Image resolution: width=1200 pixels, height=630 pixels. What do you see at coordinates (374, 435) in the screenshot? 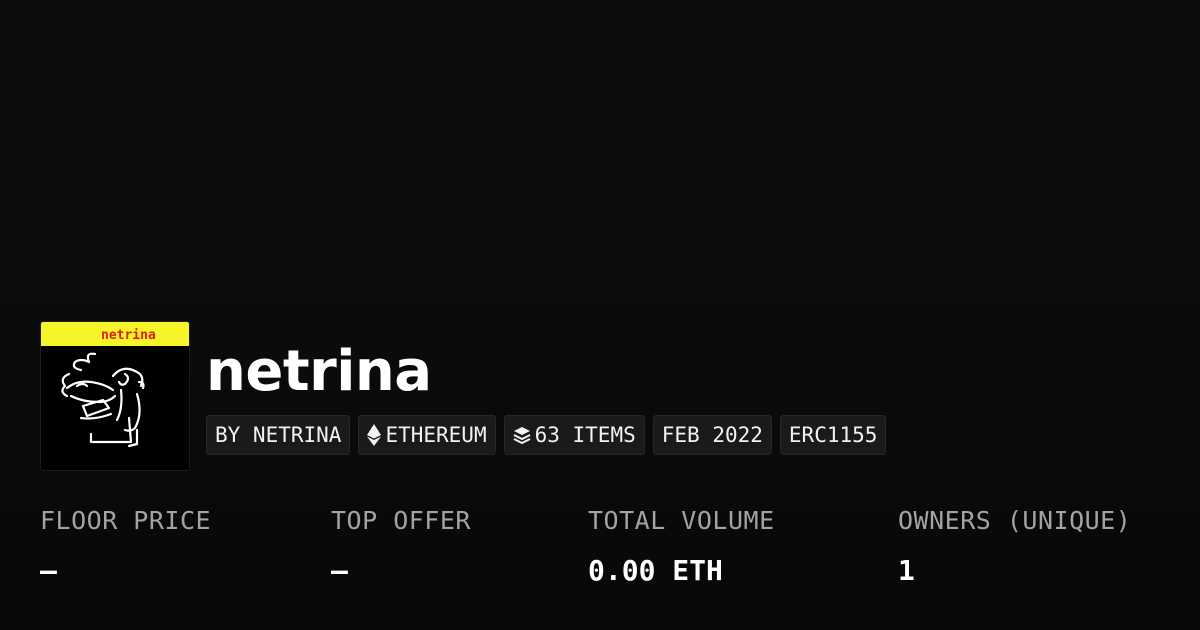
I see `ethereum-icon` at bounding box center [374, 435].